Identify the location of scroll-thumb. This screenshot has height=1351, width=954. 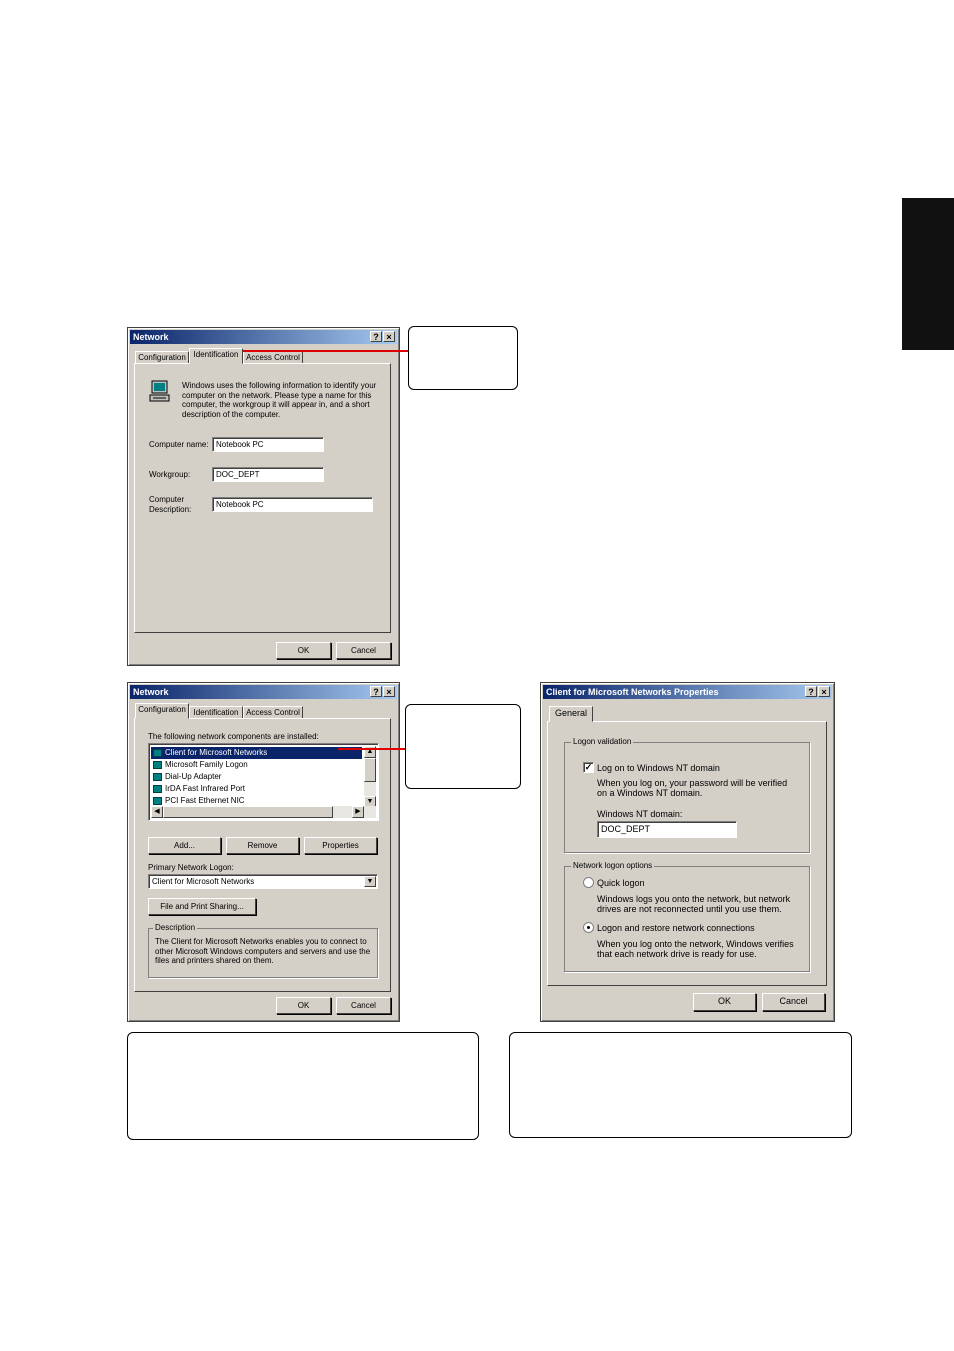
(370, 770).